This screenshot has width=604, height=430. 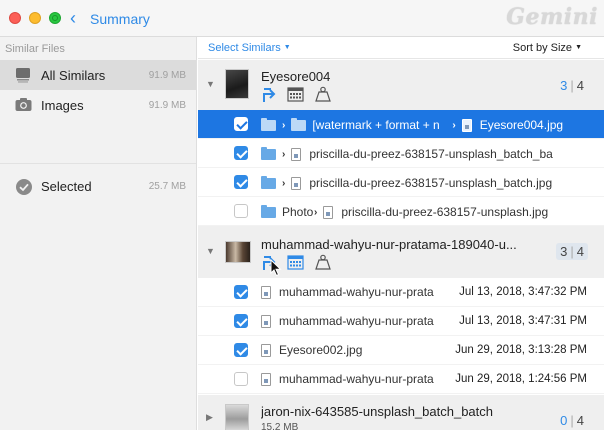 What do you see at coordinates (521, 379) in the screenshot?
I see `file-date: Jun 29, 2018, 1:24:56 PM` at bounding box center [521, 379].